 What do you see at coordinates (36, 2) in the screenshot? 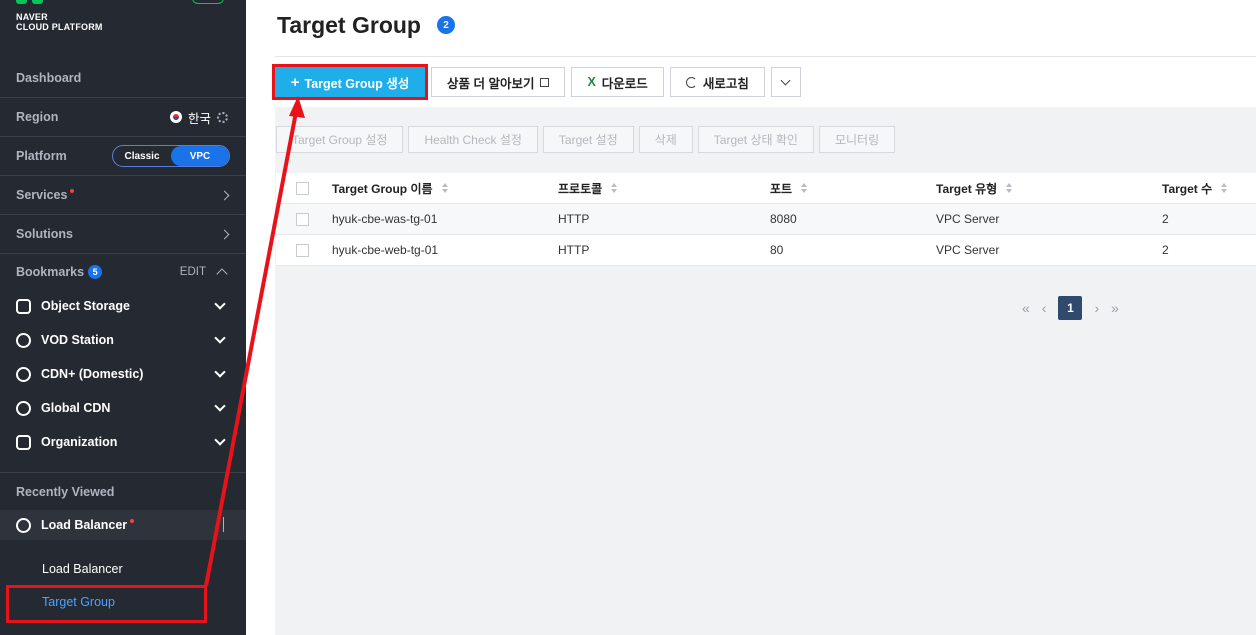
I see `ncp-logo-icon` at bounding box center [36, 2].